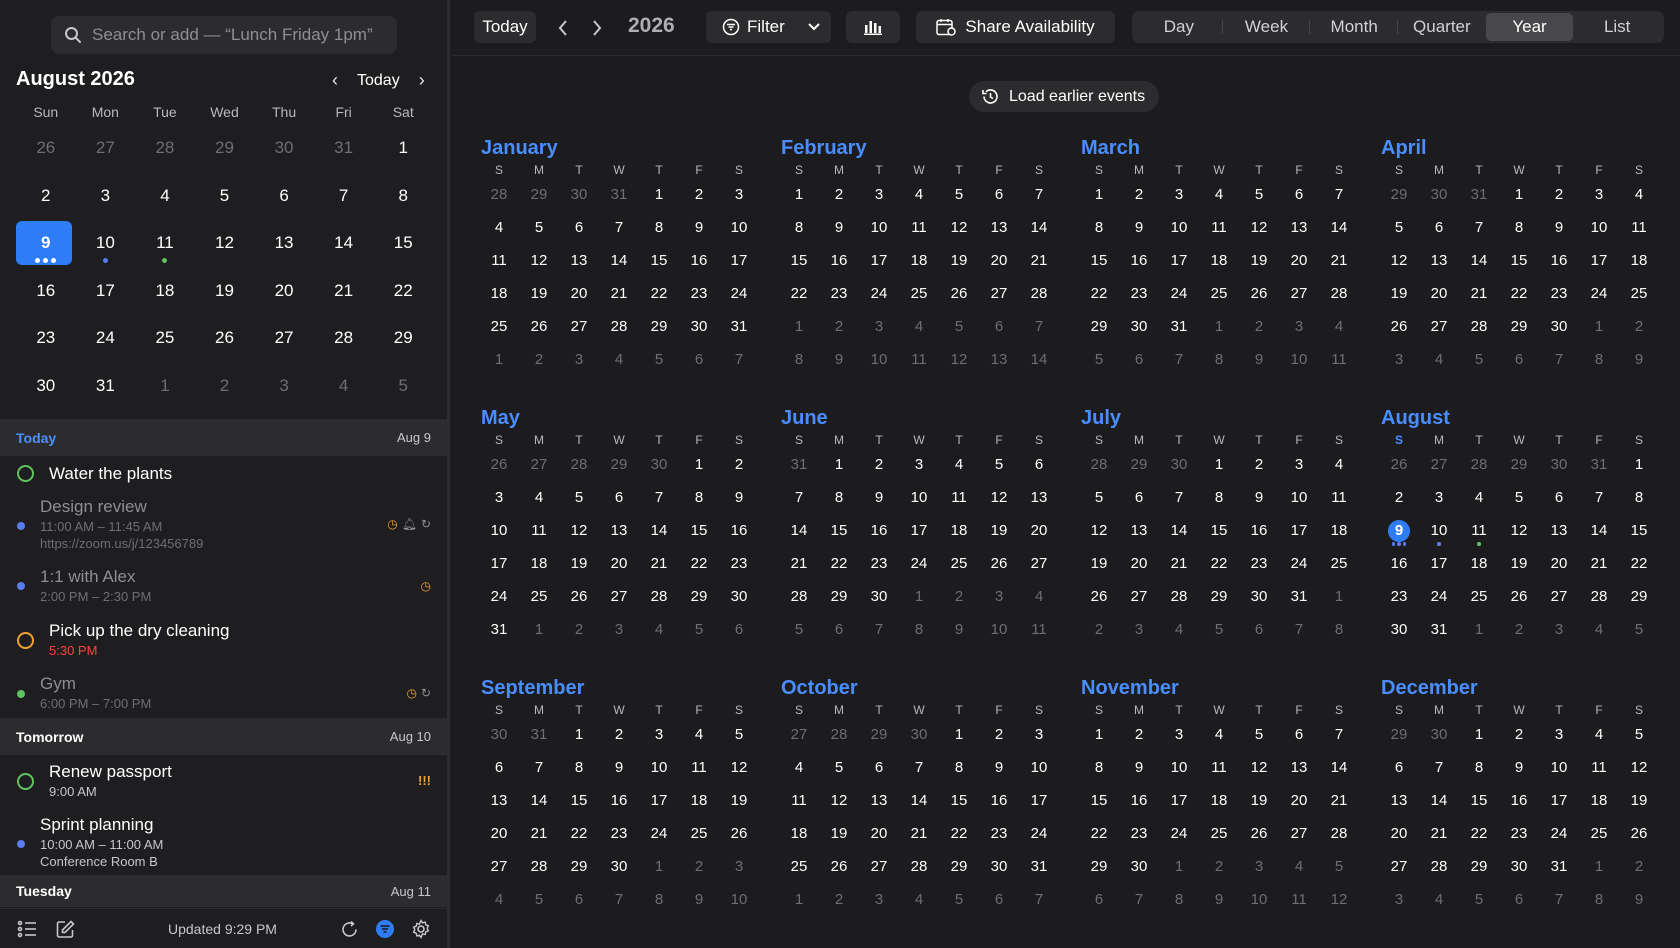 This screenshot has height=948, width=1680. What do you see at coordinates (1339, 328) in the screenshot?
I see `day-cell: 4` at bounding box center [1339, 328].